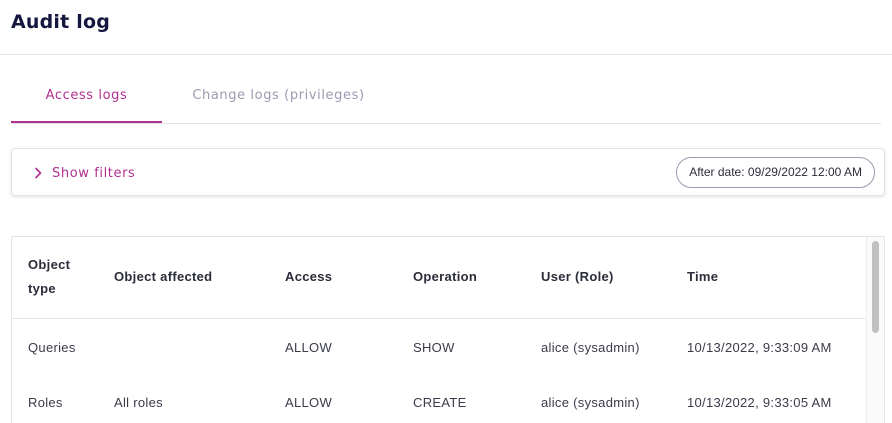  What do you see at coordinates (598, 278) in the screenshot?
I see `column-header-user-role: User (Role)` at bounding box center [598, 278].